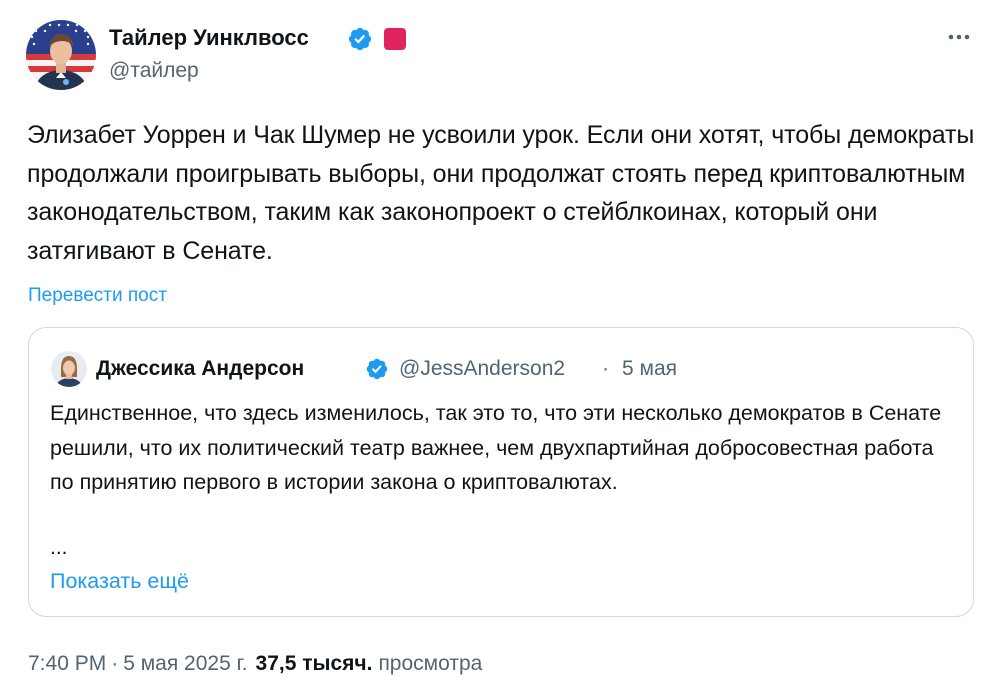 The width and height of the screenshot is (1000, 693). Describe the element at coordinates (395, 39) in the screenshot. I see `affiliation-badge` at that location.